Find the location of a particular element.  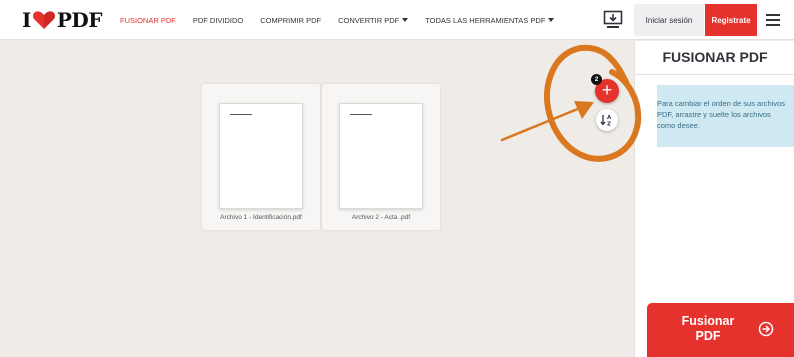

logo: I PDF is located at coordinates (62, 20).